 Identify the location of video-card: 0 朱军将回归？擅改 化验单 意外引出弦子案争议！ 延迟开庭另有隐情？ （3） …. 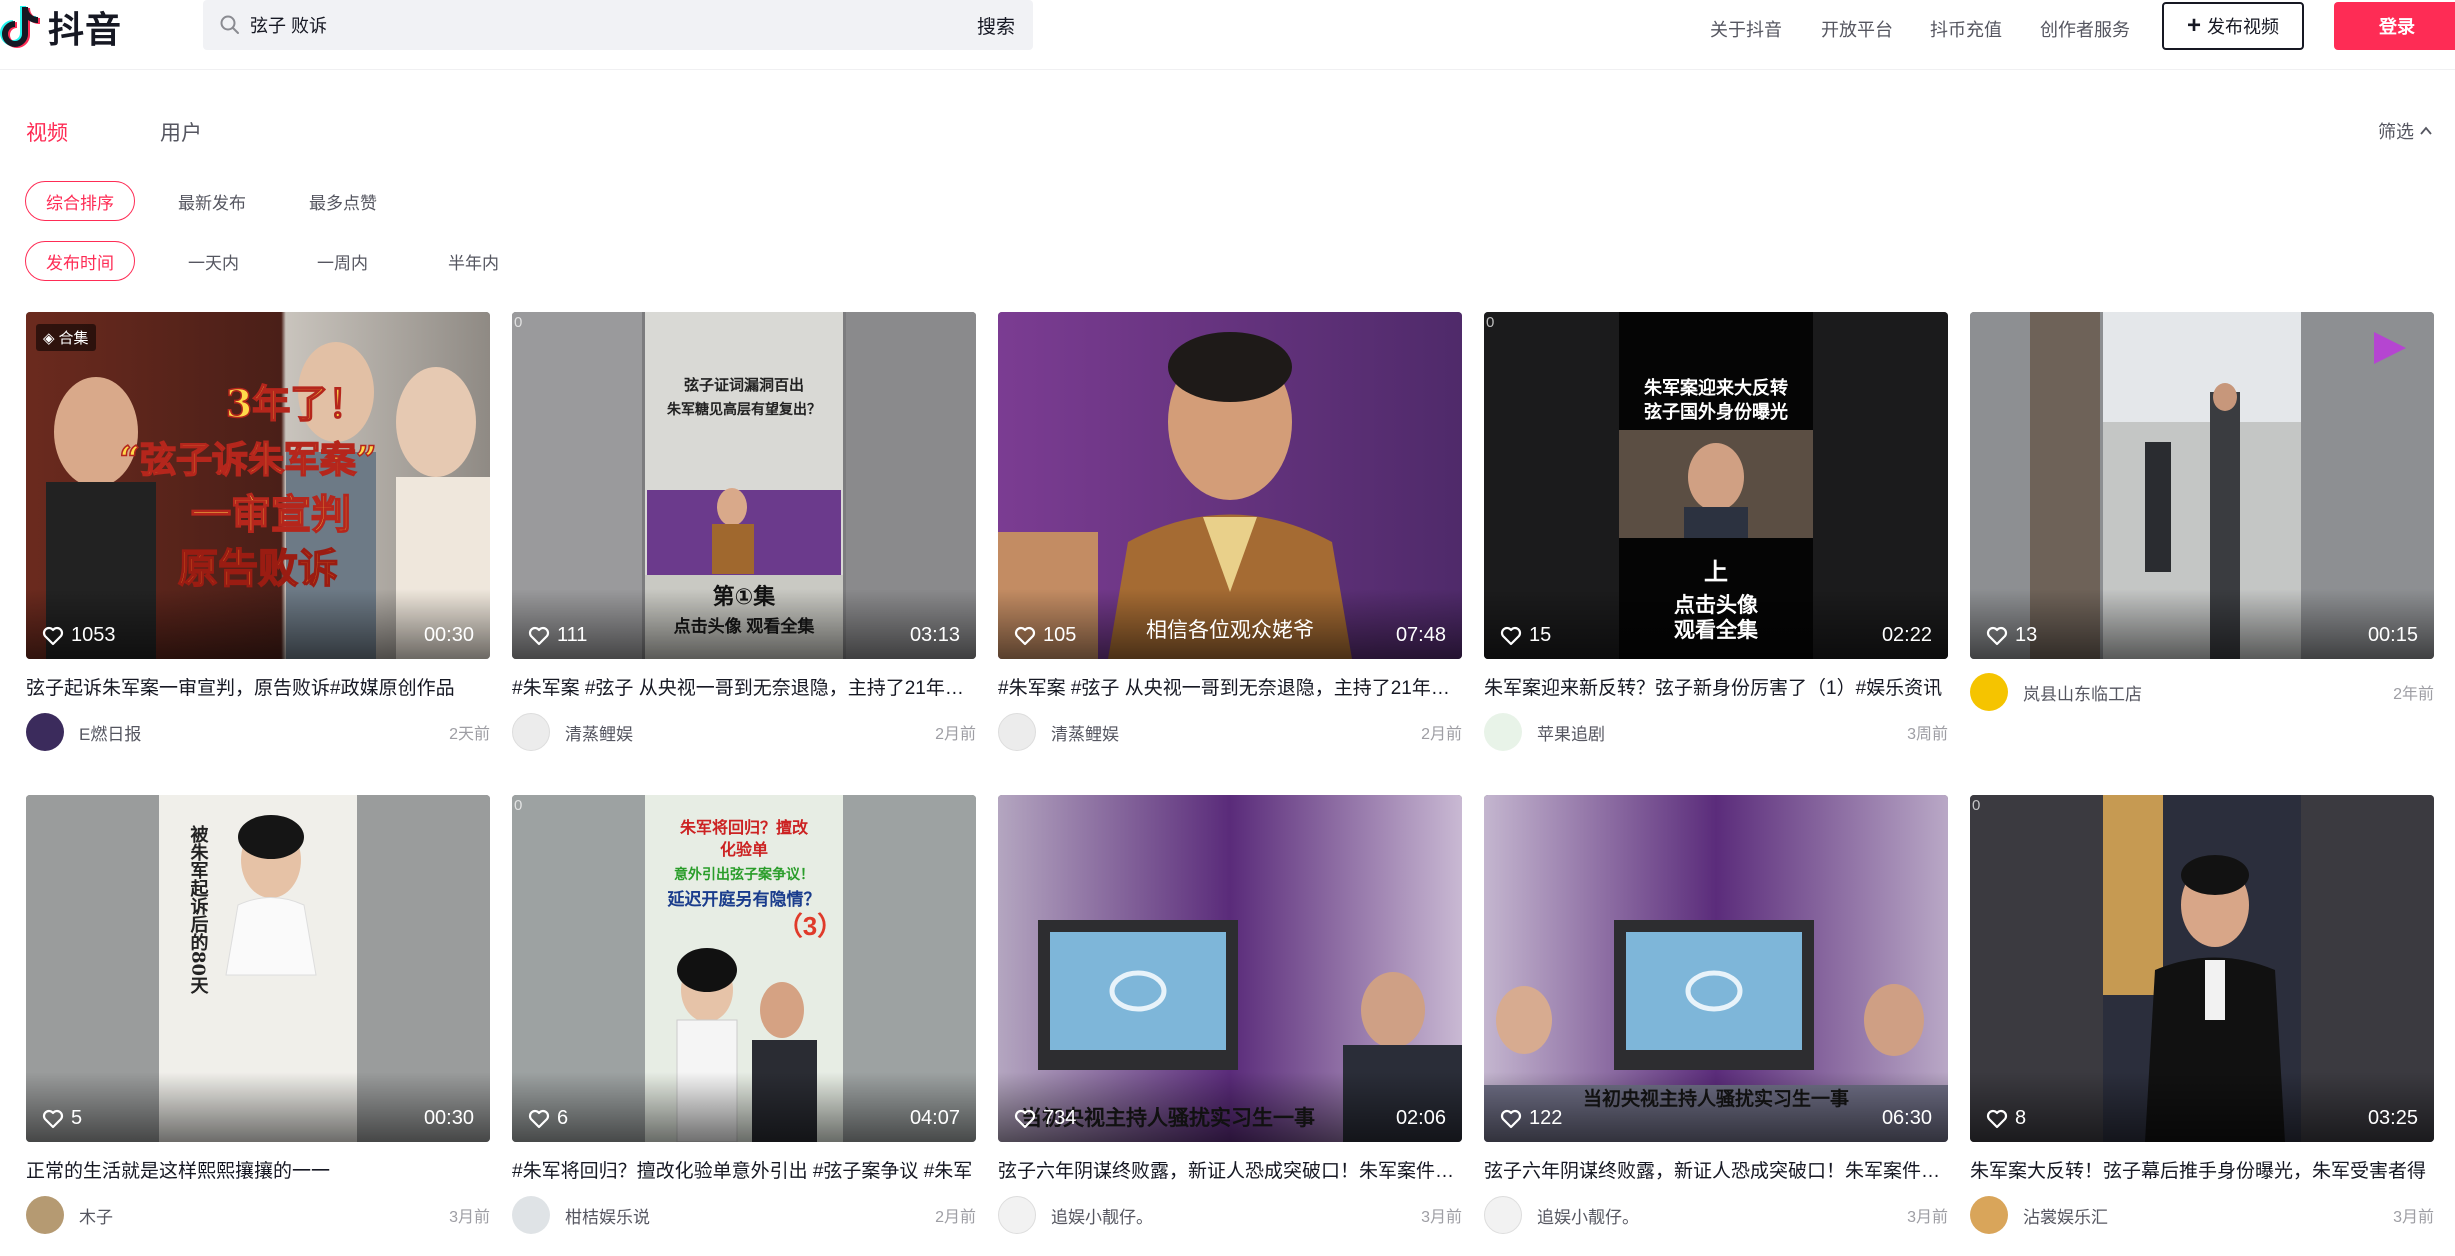
(744, 1020).